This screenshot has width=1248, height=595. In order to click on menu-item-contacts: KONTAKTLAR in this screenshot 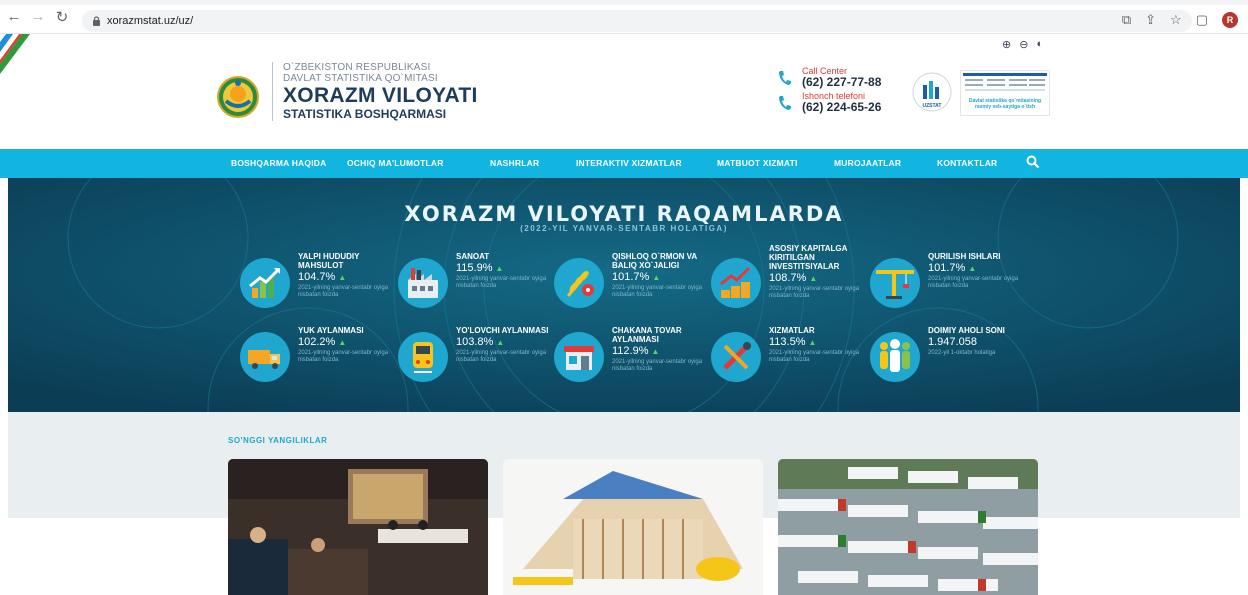, I will do `click(967, 163)`.